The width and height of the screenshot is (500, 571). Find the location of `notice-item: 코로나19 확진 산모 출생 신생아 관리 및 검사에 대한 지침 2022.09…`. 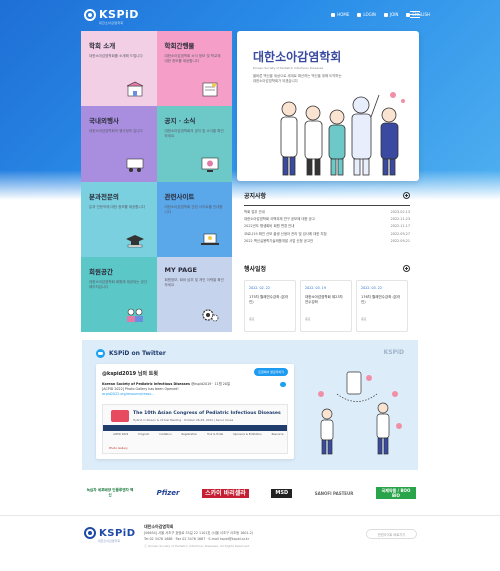

notice-item: 코로나19 확진 산모 출생 신생아 관리 및 검사에 대한 지침 2022.09… is located at coordinates (327, 234).